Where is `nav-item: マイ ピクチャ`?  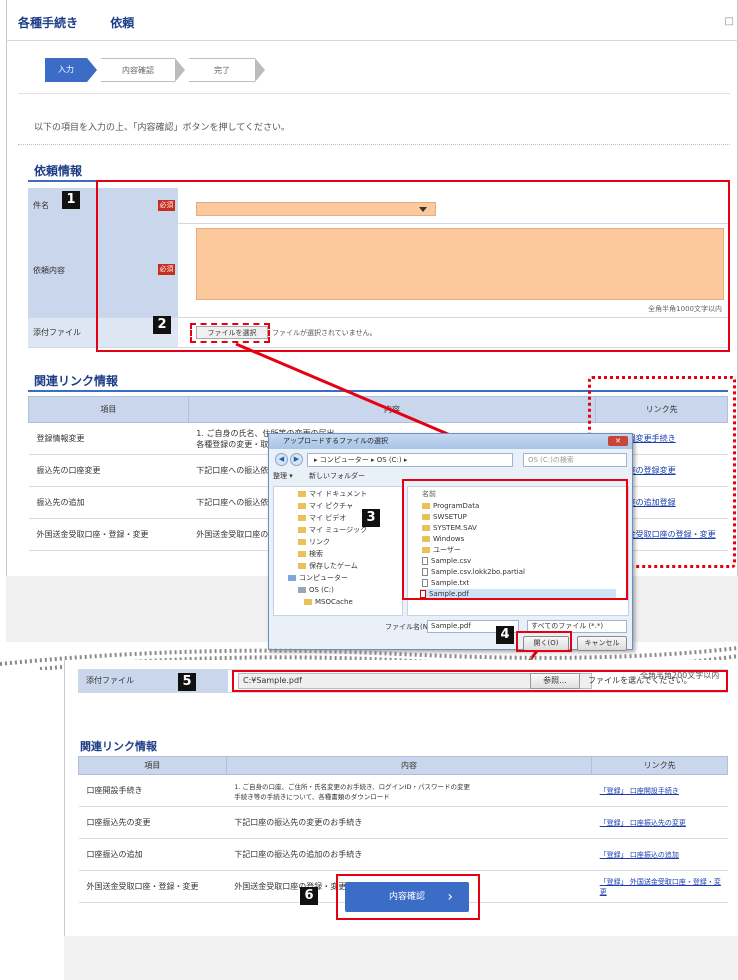 nav-item: マイ ピクチャ is located at coordinates (325, 506).